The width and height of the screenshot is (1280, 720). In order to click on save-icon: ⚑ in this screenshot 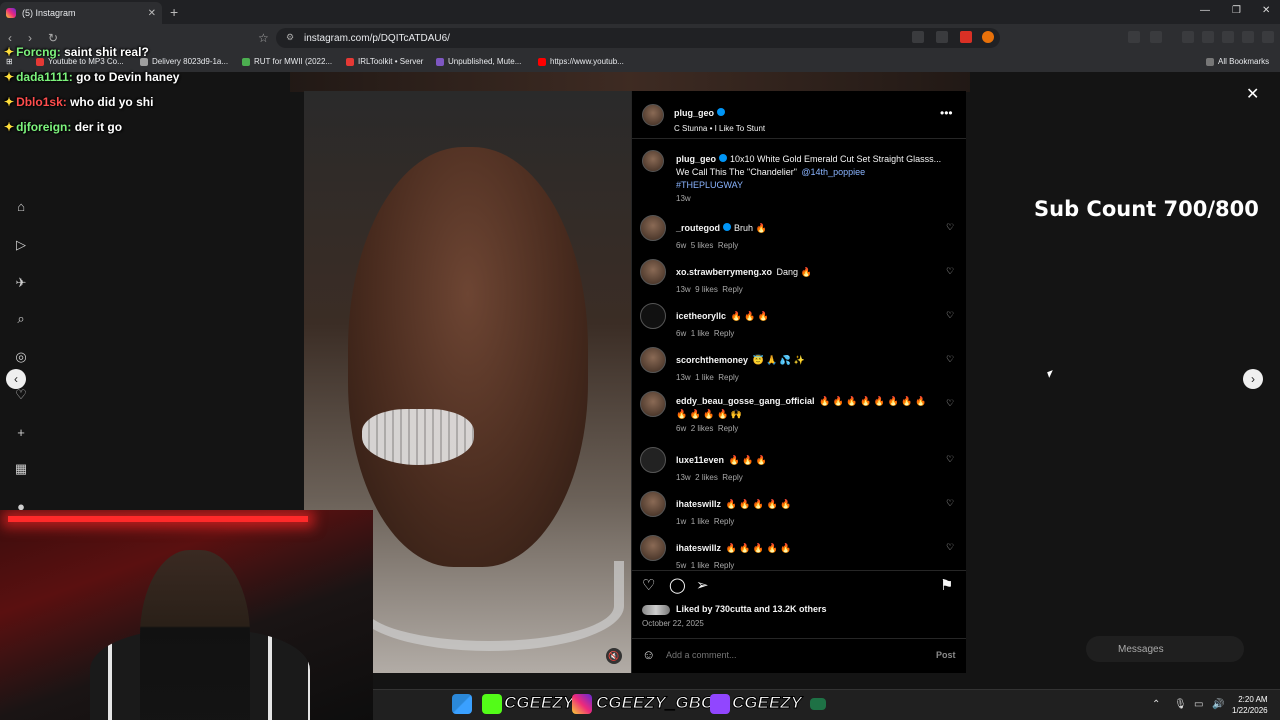, I will do `click(946, 585)`.